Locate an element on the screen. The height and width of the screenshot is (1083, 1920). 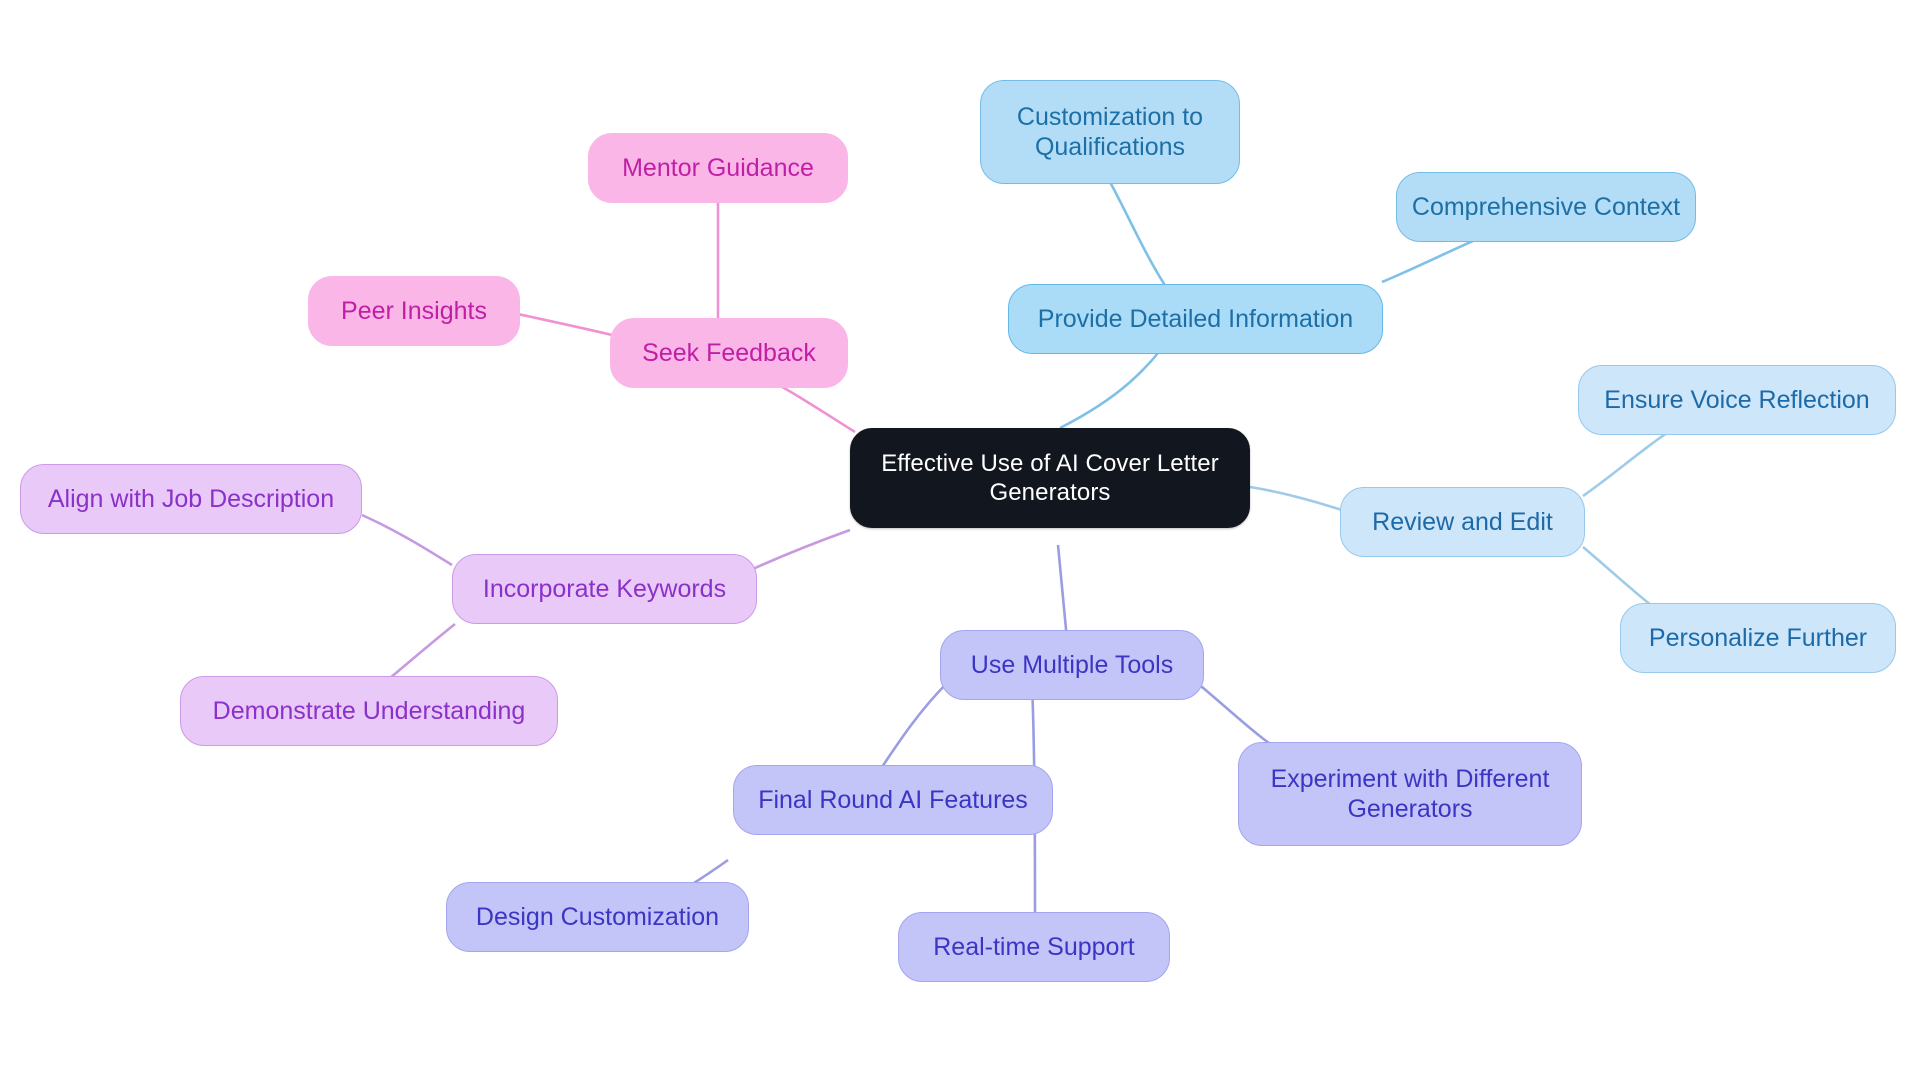
child-node-align-with-job-description: Align with Job Description is located at coordinates (191, 499).